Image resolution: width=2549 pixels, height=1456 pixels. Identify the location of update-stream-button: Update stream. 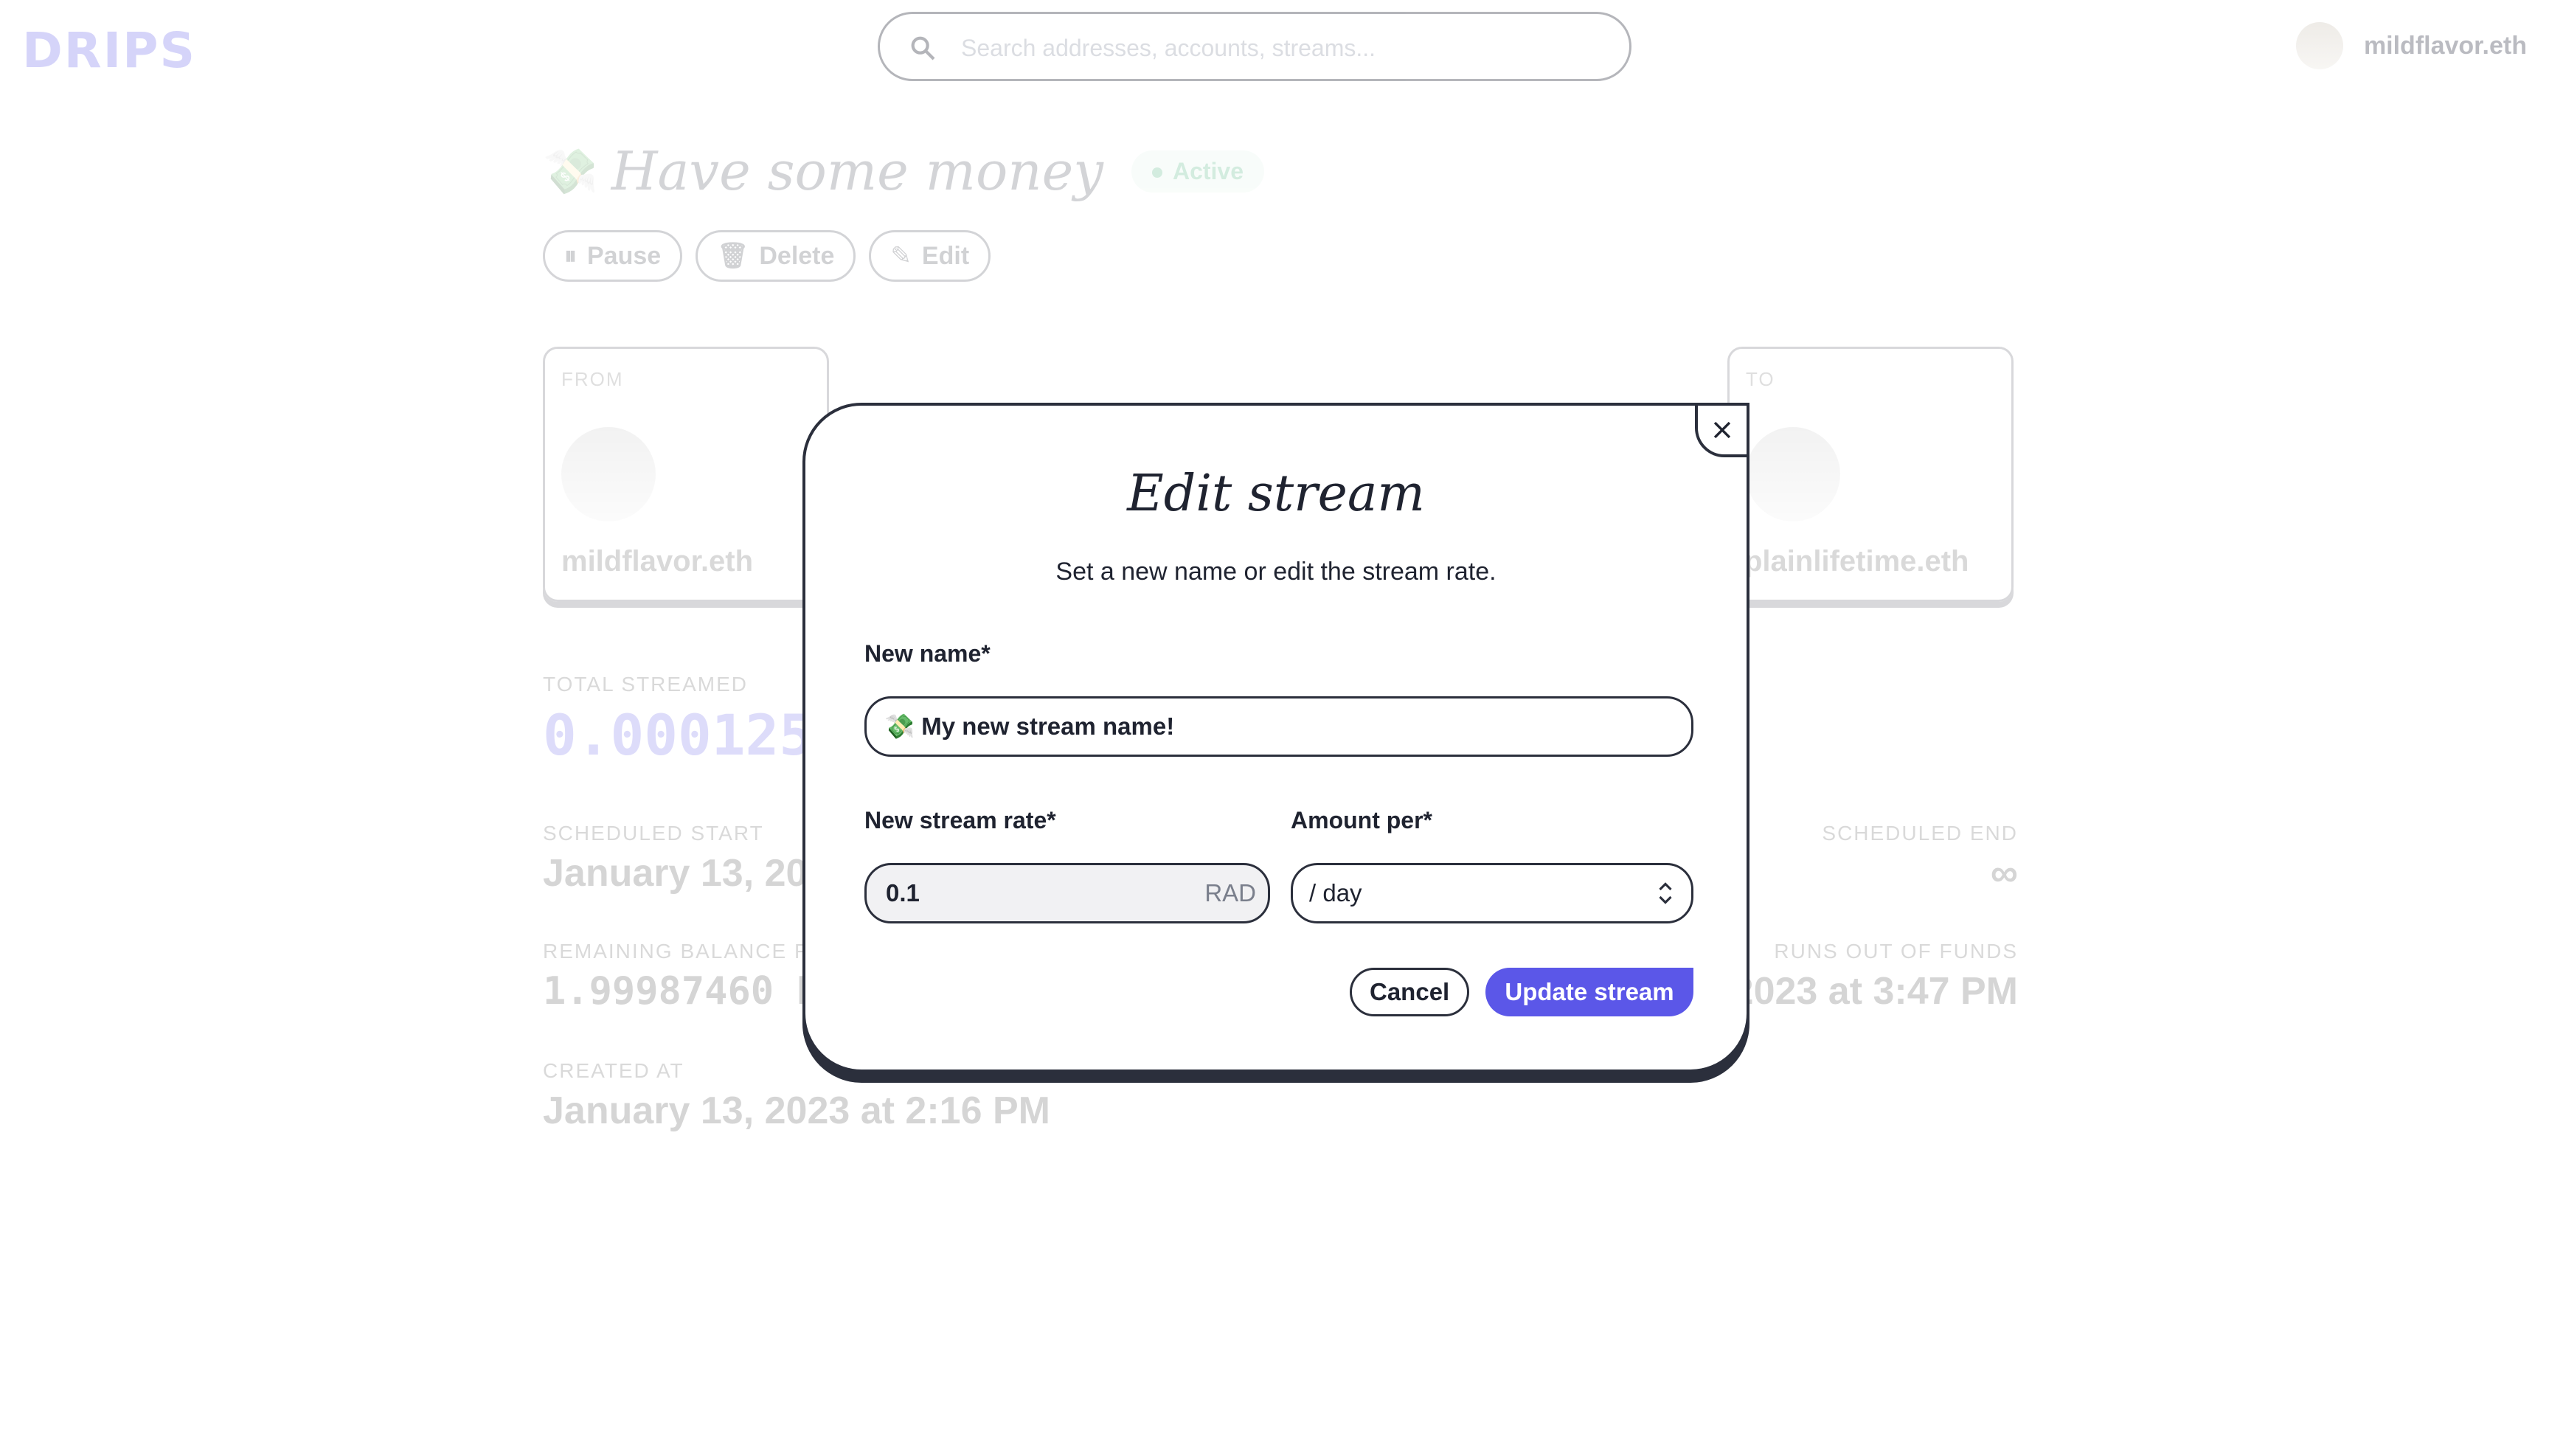
(1589, 992).